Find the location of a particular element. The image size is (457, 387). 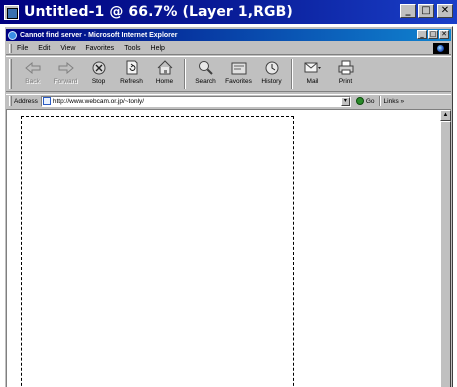

search-icon is located at coordinates (206, 67).